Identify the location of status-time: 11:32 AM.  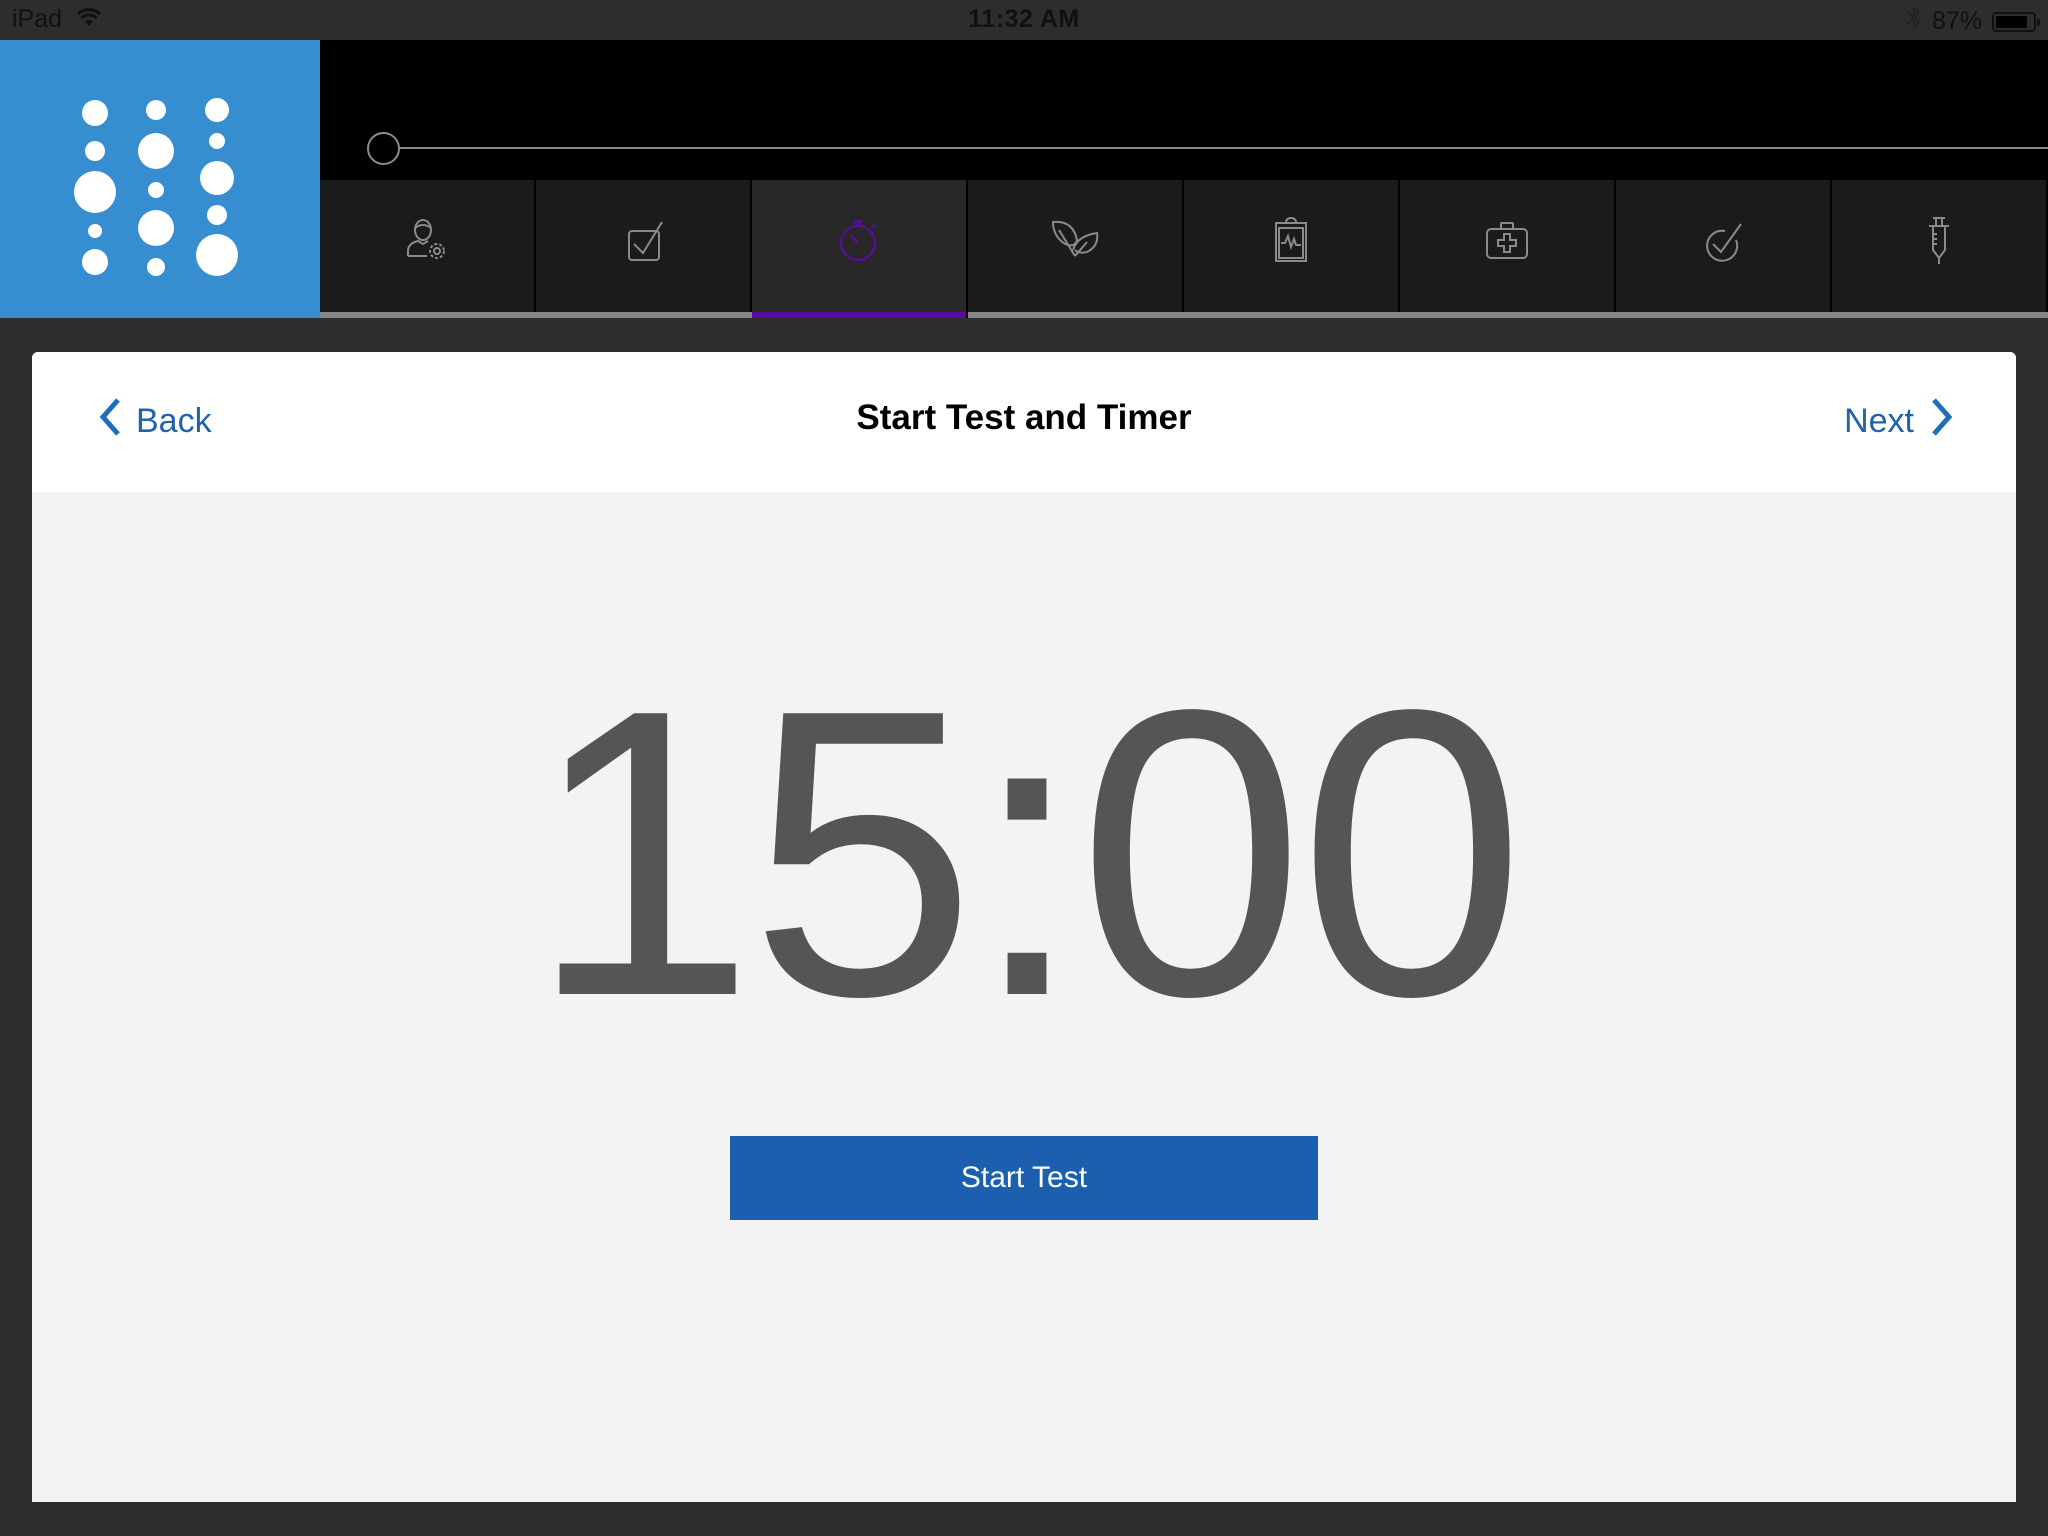
(1024, 19).